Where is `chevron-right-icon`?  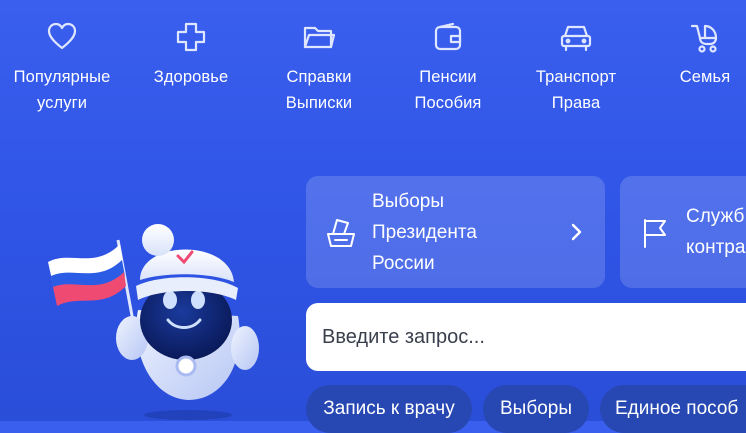
chevron-right-icon is located at coordinates (577, 232).